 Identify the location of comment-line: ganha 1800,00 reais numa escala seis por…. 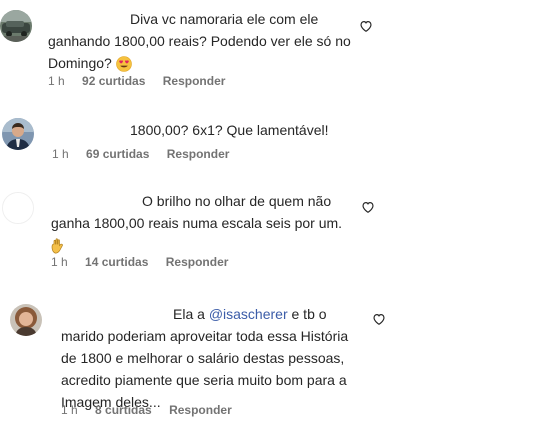
(197, 223).